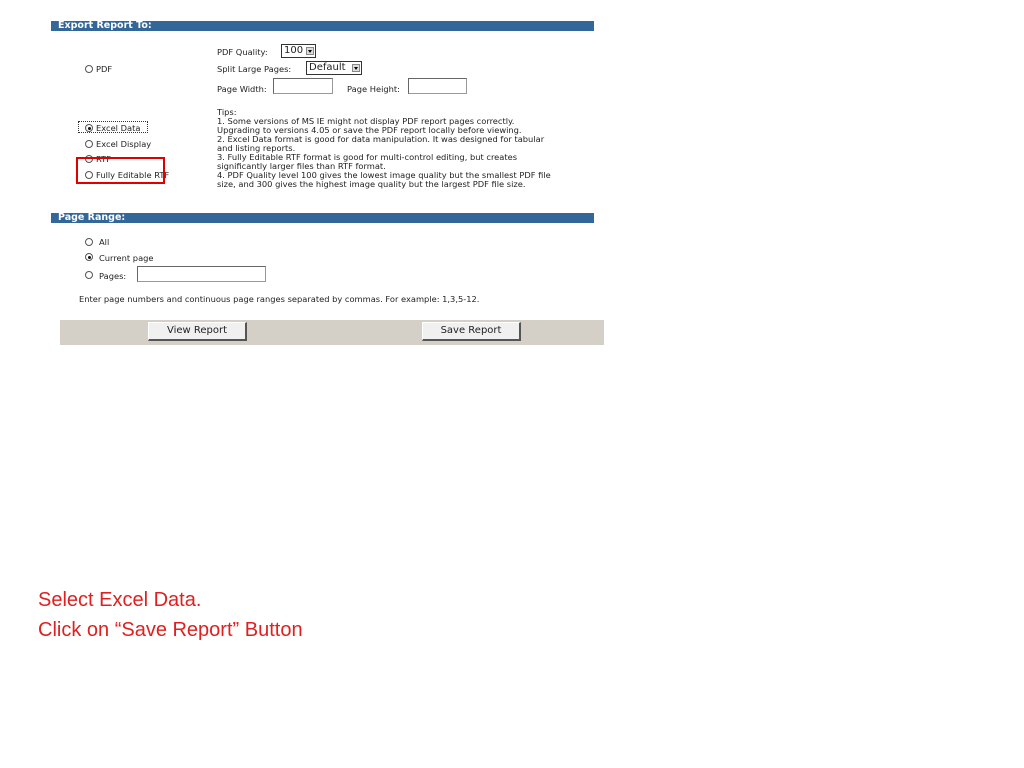 Image resolution: width=1024 pixels, height=768 pixels. Describe the element at coordinates (322, 26) in the screenshot. I see `export-section-header: Export Report To:` at that location.